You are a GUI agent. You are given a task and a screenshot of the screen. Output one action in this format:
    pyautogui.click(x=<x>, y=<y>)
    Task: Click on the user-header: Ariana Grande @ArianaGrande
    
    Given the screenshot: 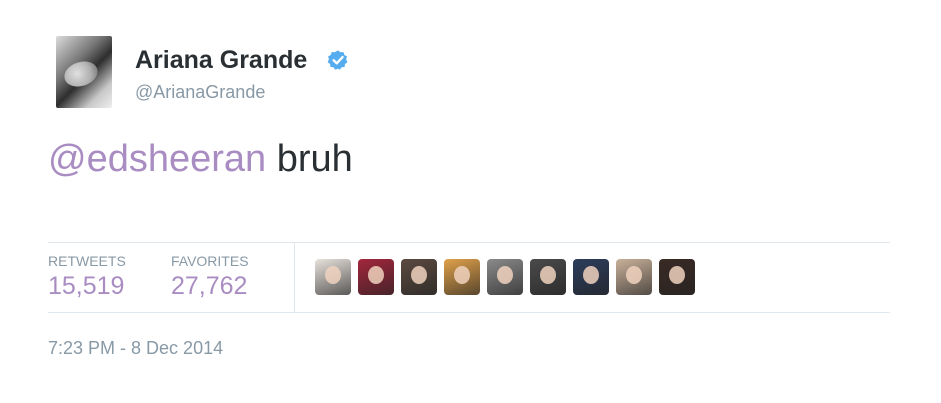 What is the action you would take?
    pyautogui.click(x=335, y=75)
    